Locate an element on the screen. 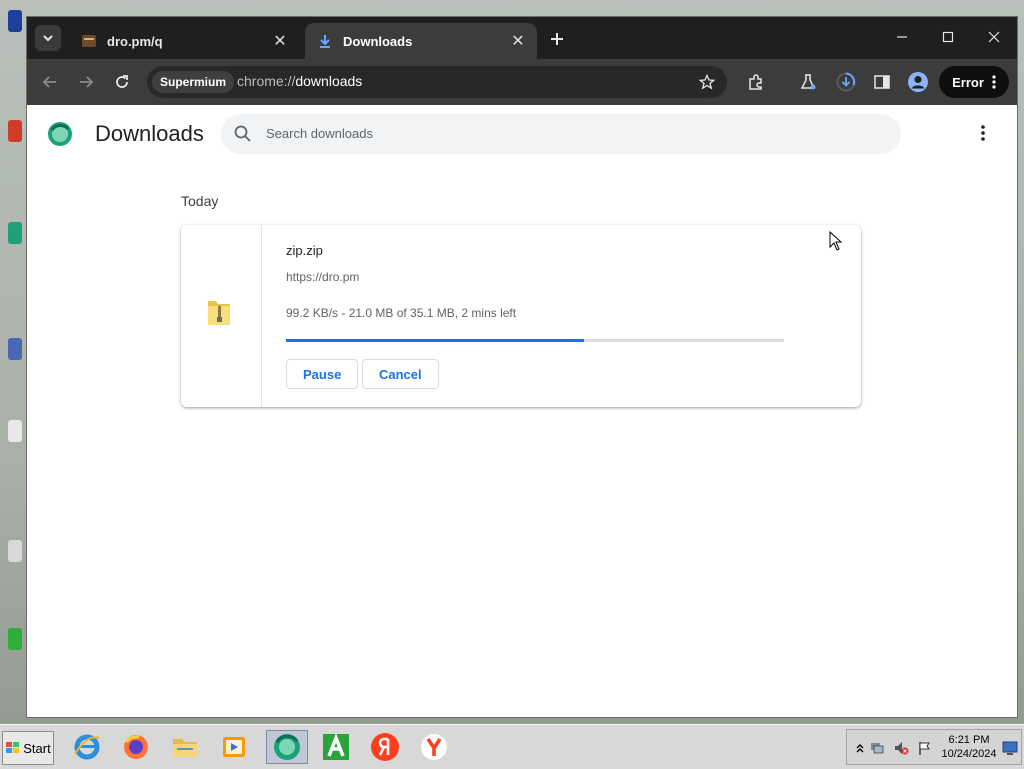 The height and width of the screenshot is (769, 1024). taskbar: Start 6:21 PM 10/24/2024 is located at coordinates (512, 746).